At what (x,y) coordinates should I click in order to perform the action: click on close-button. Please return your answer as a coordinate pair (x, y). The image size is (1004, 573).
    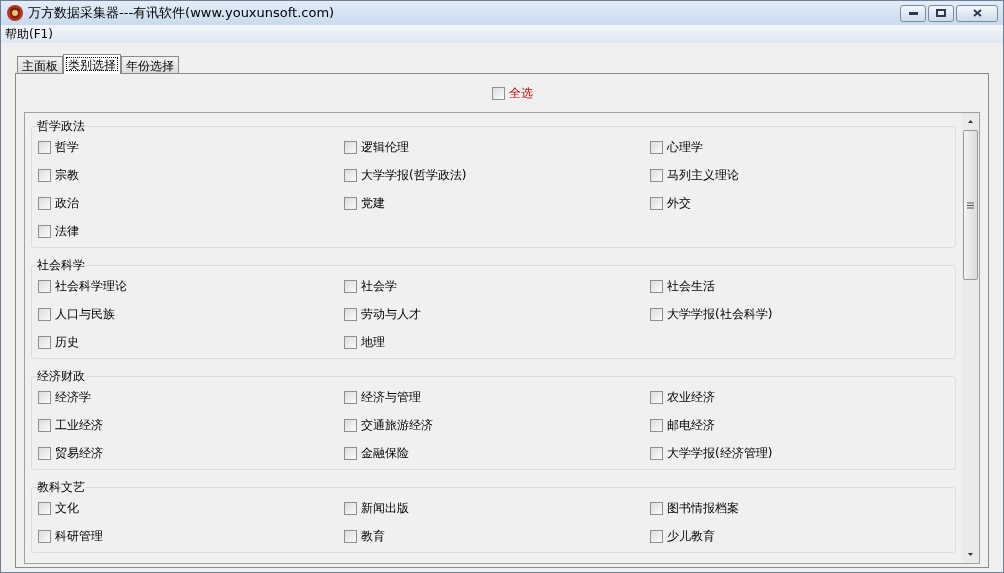
    Looking at the image, I should click on (977, 13).